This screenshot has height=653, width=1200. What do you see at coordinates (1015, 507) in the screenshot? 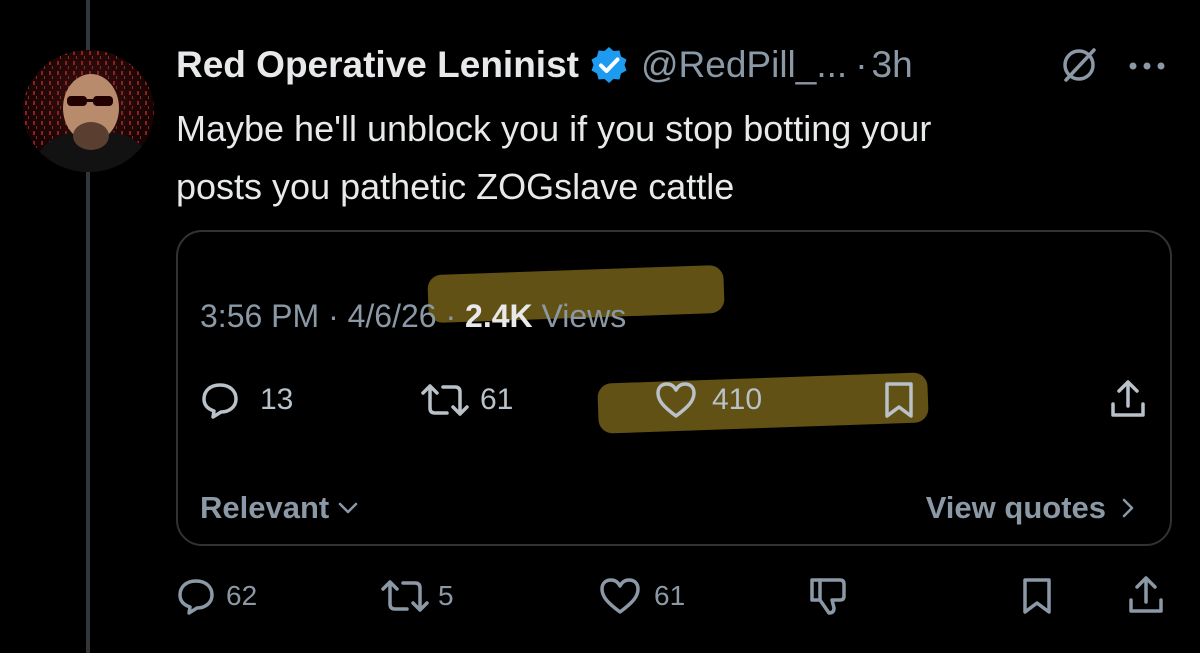
I see `view-quotes-label: View quotes` at bounding box center [1015, 507].